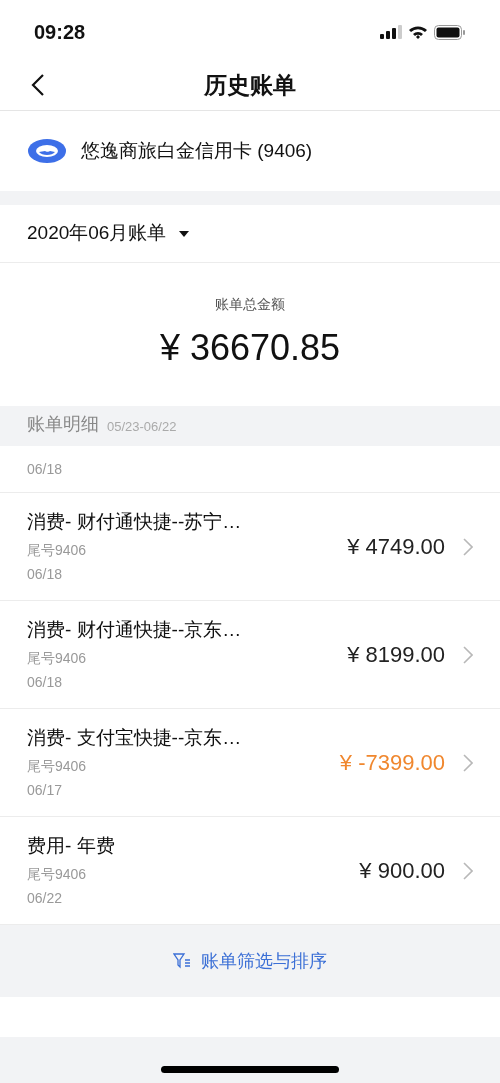  Describe the element at coordinates (396, 547) in the screenshot. I see `transaction-amount: ¥ 4749.00` at that location.